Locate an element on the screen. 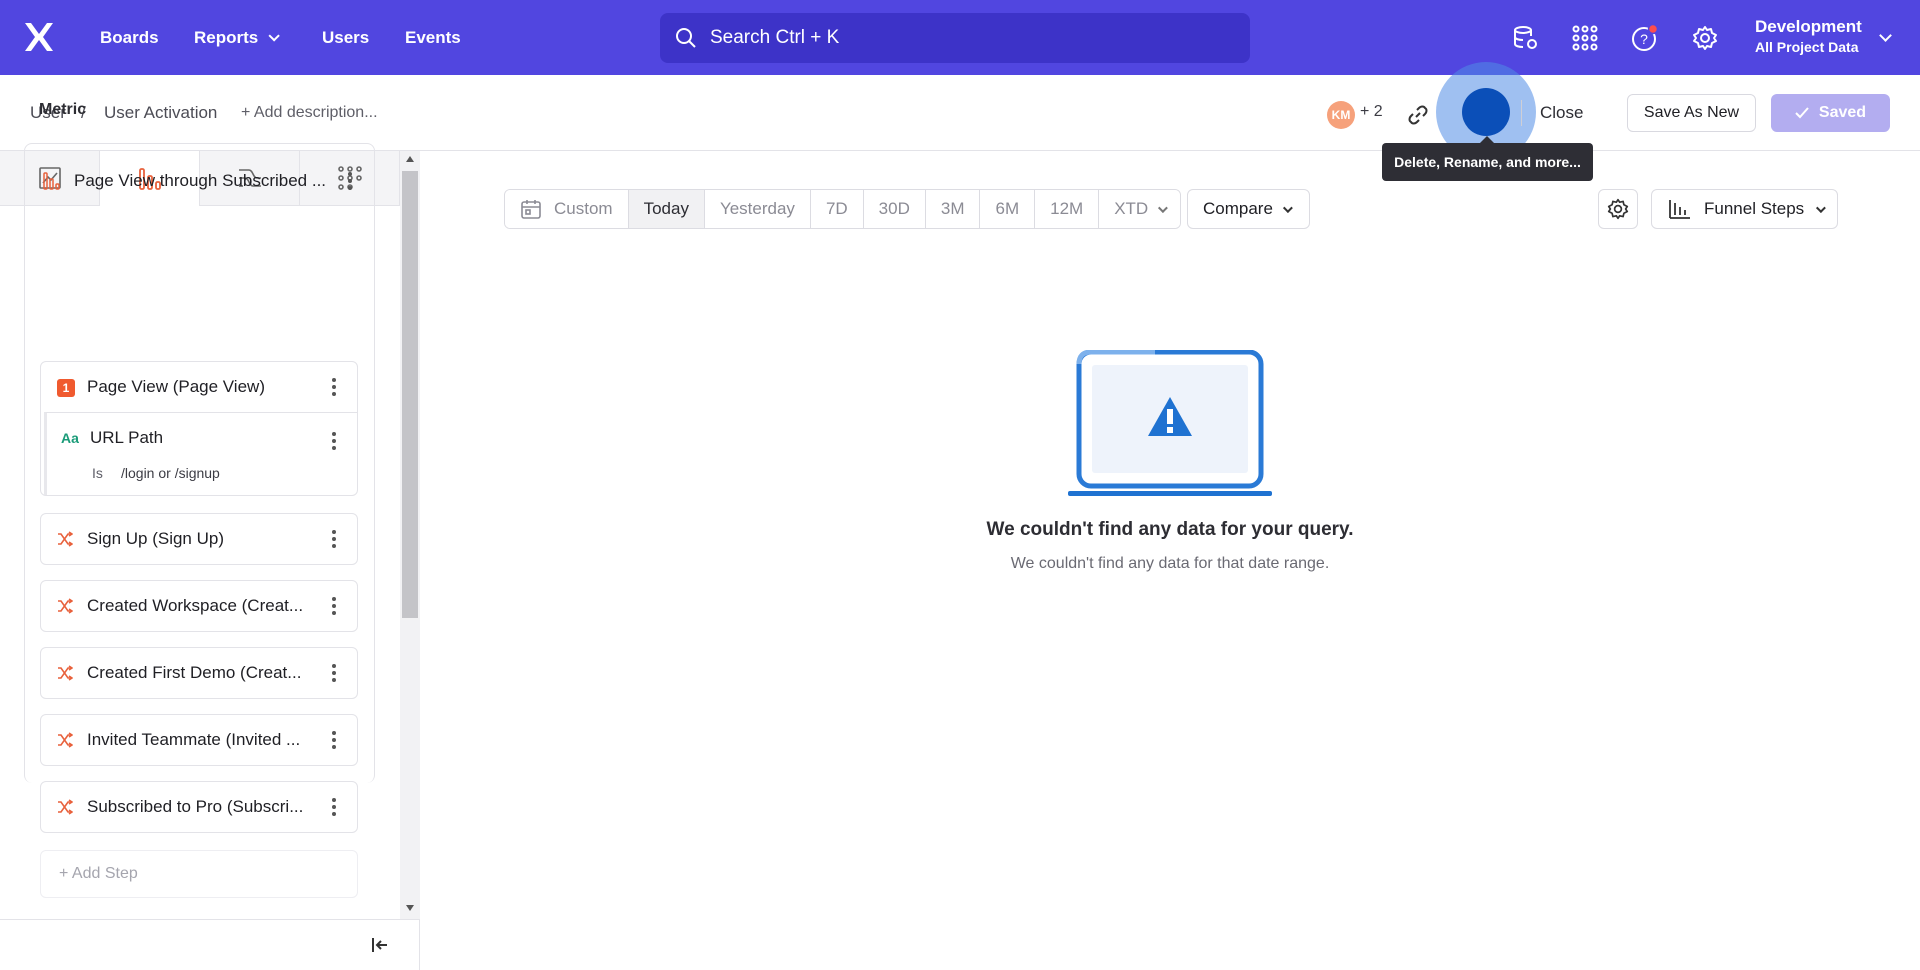 Image resolution: width=1920 pixels, height=970 pixels. search-placeholder: Search Ctrl + K is located at coordinates (775, 37).